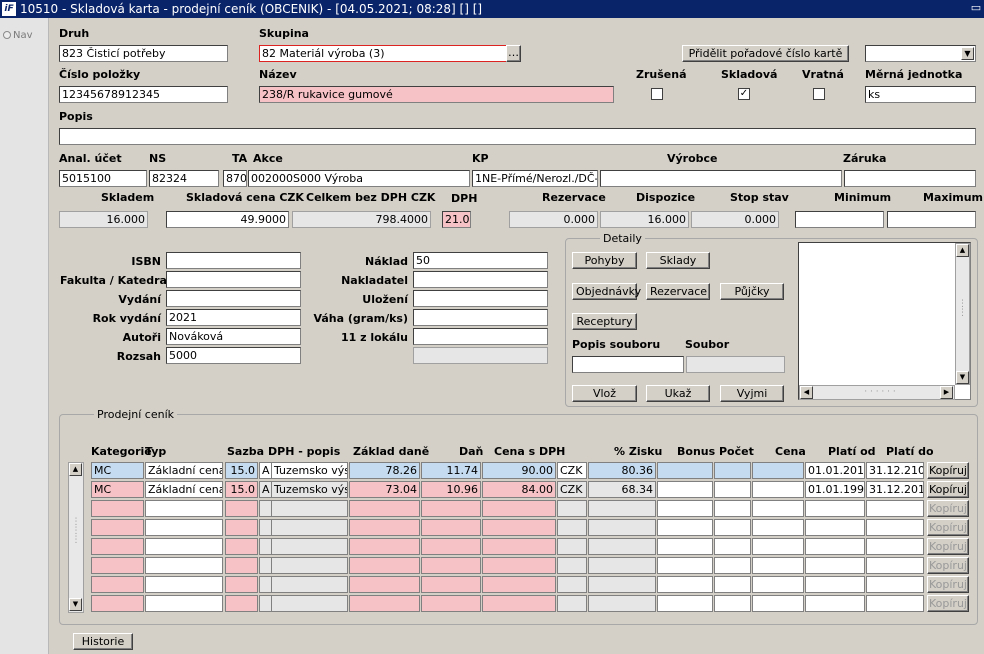 The width and height of the screenshot is (984, 654). Describe the element at coordinates (241, 470) in the screenshot. I see `cell-sazba: 15.0` at that location.